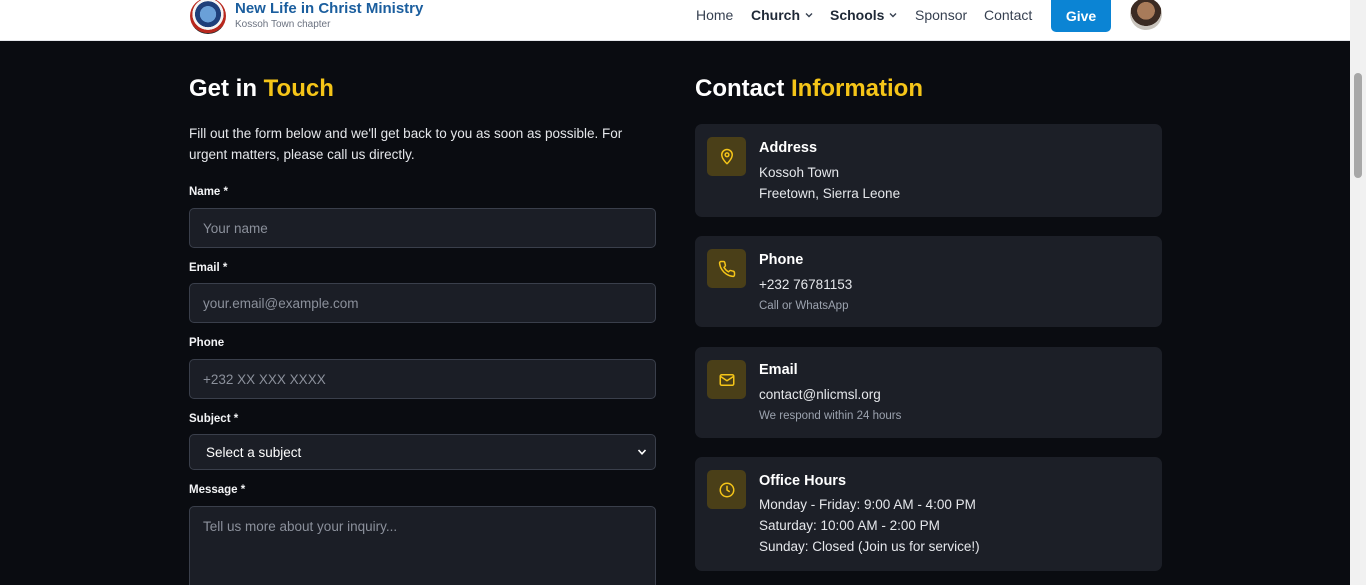 The image size is (1366, 585). What do you see at coordinates (775, 15) in the screenshot?
I see `nav-church-label: Church` at bounding box center [775, 15].